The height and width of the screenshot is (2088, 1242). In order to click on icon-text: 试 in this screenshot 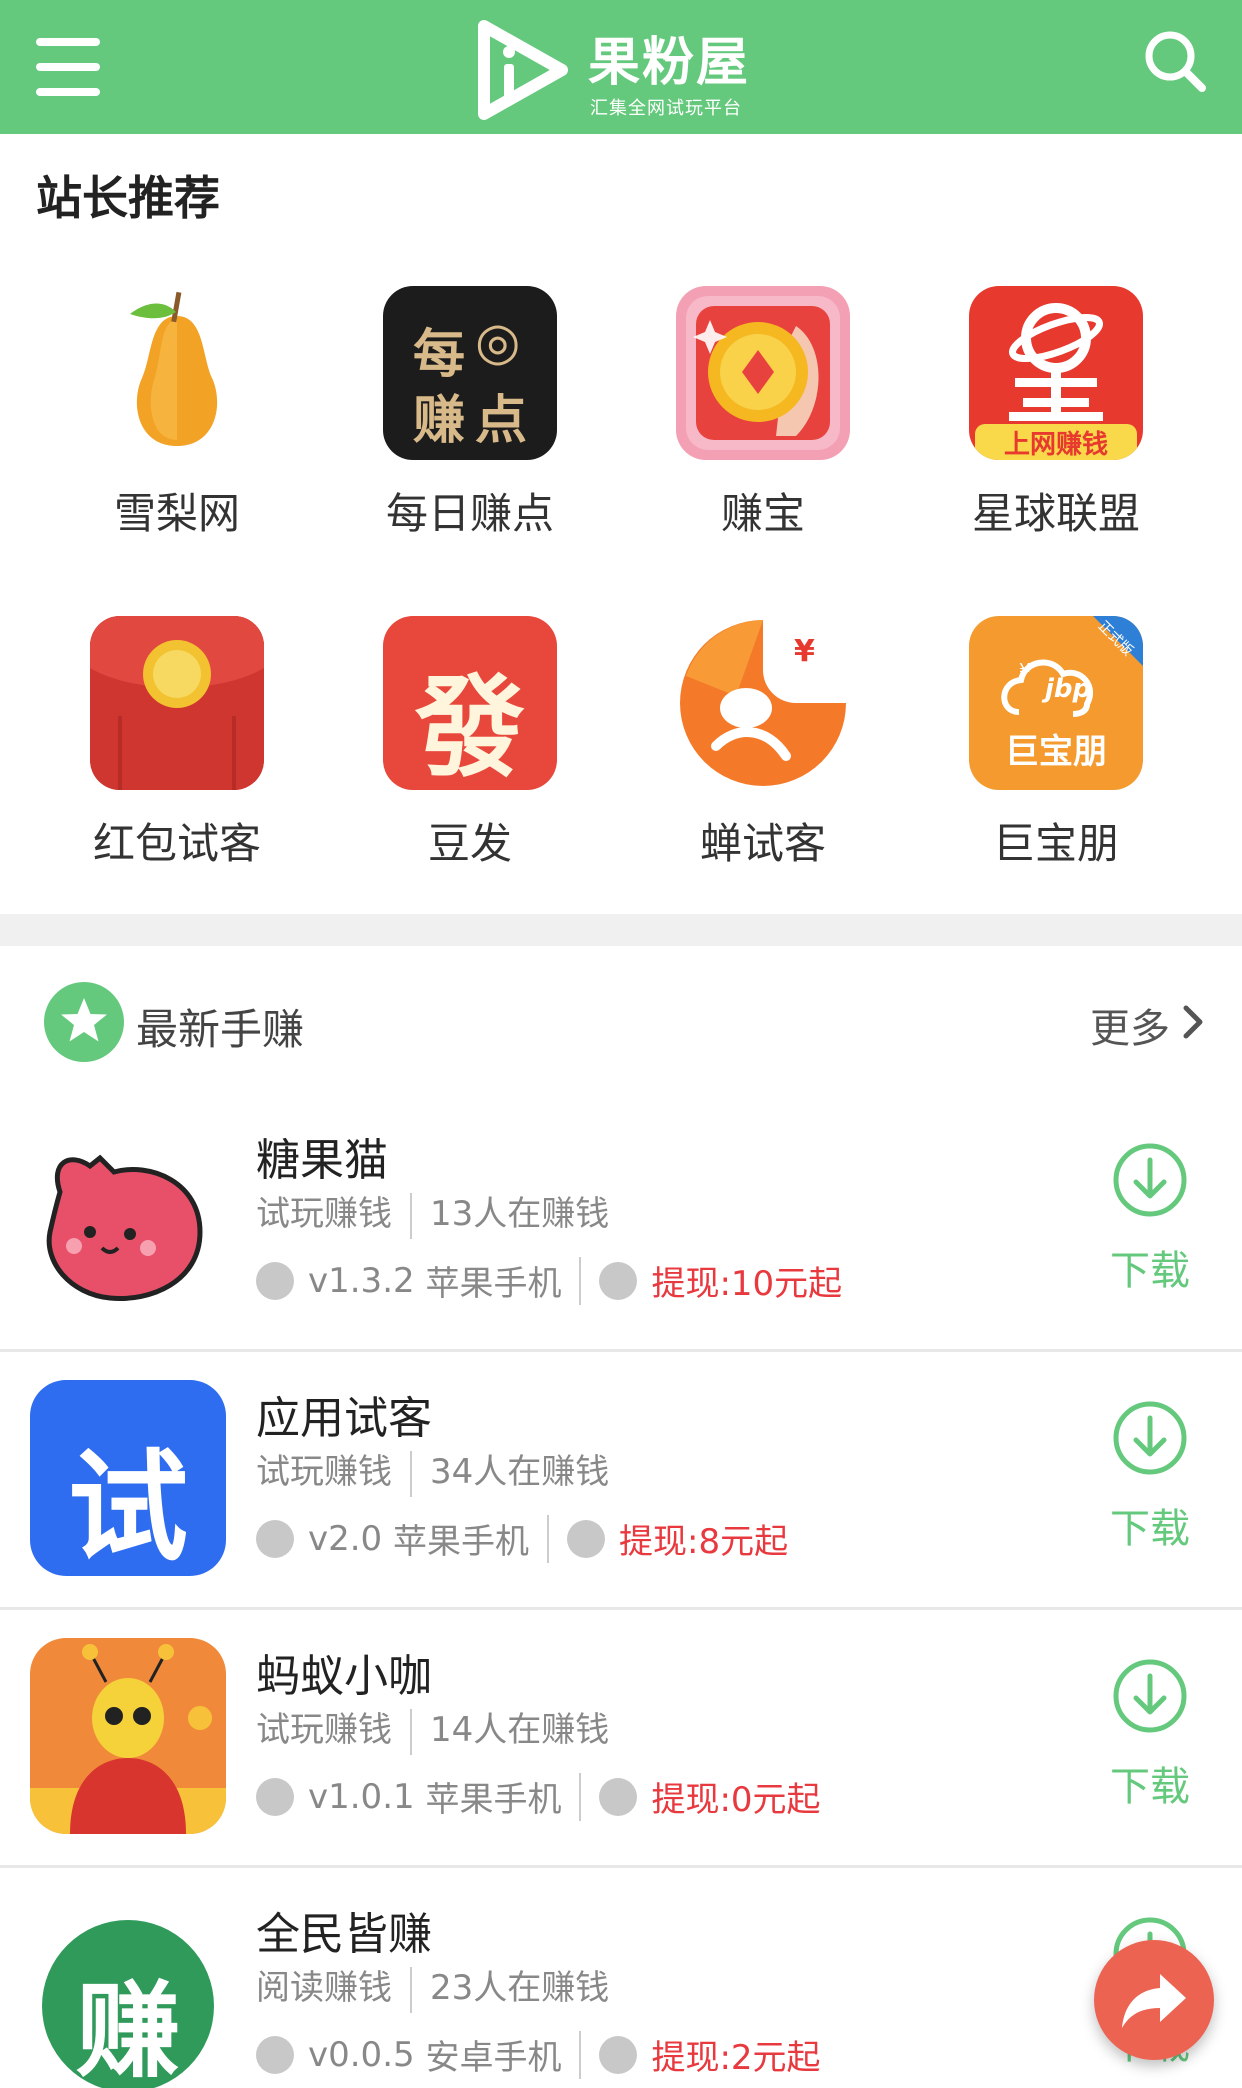, I will do `click(128, 1507)`.